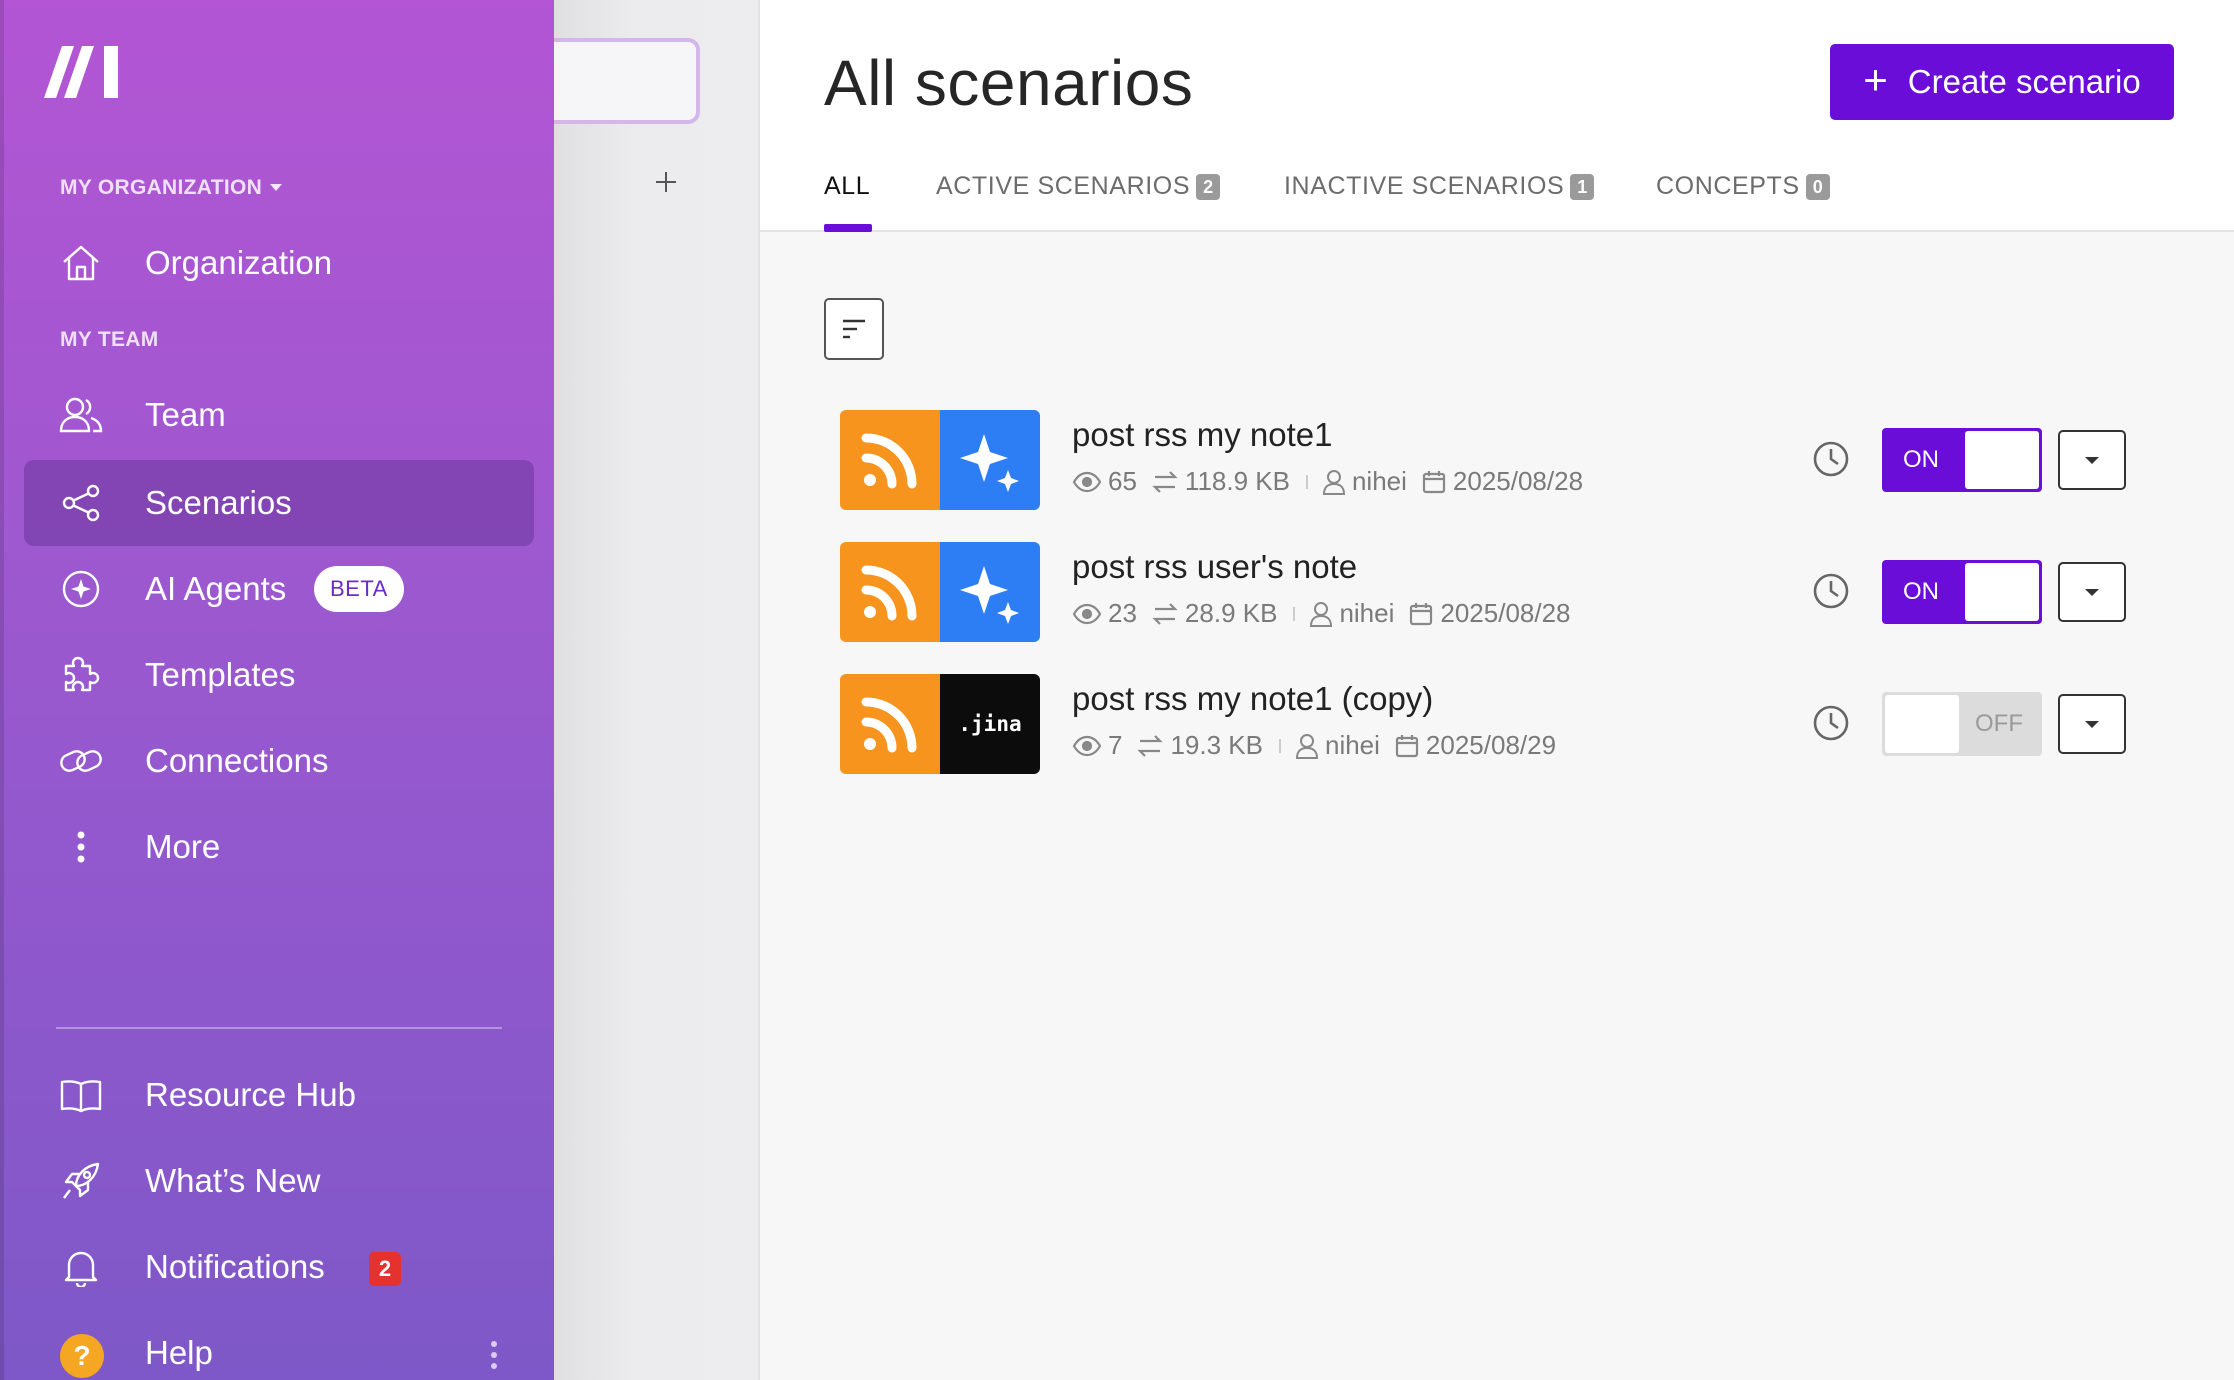  Describe the element at coordinates (216, 588) in the screenshot. I see `sidebar-item-label: AI Agents` at that location.